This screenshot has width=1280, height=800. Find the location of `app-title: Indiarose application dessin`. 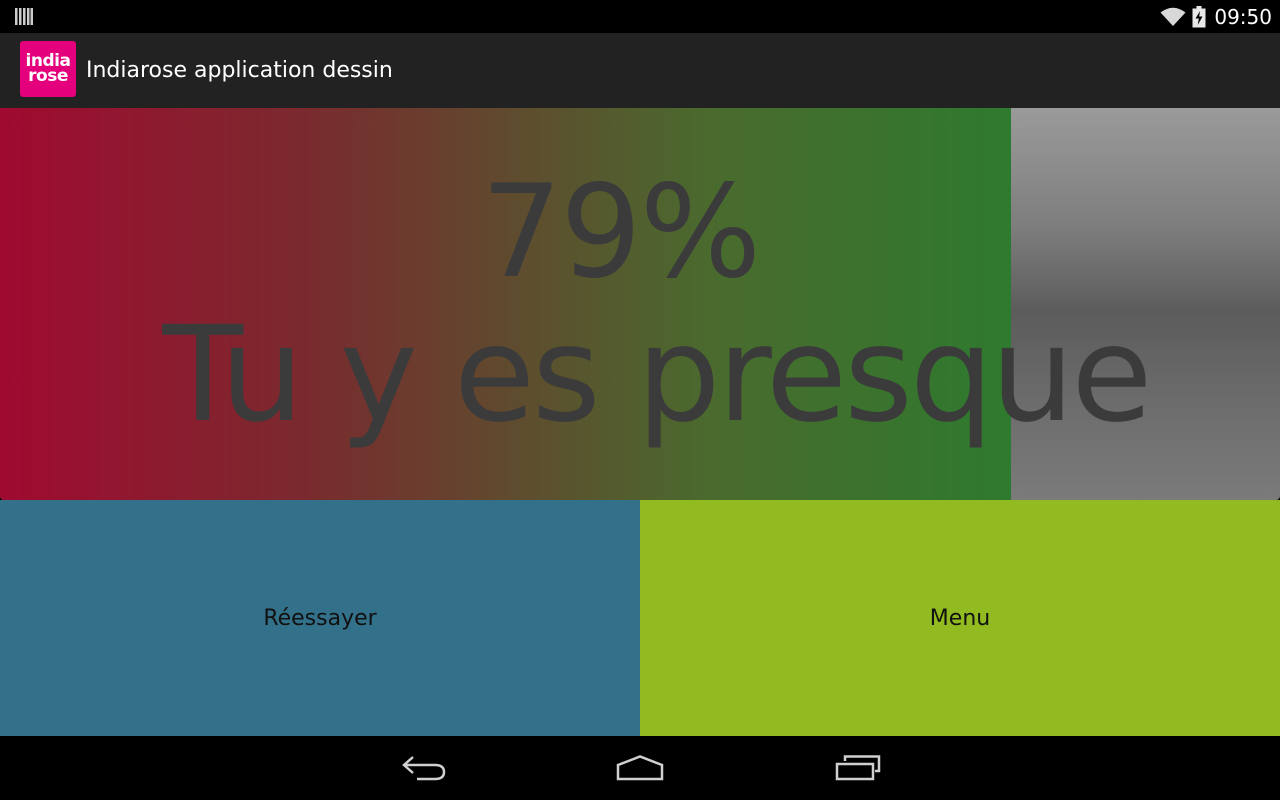

app-title: Indiarose application dessin is located at coordinates (239, 70).